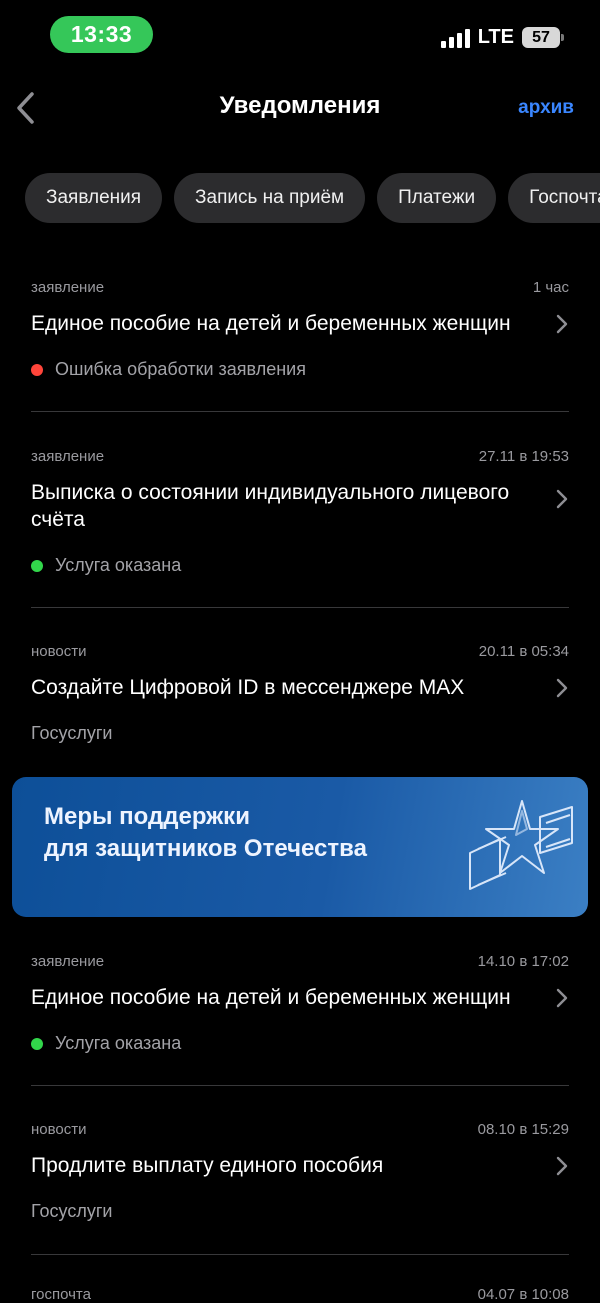  I want to click on status-text: Ошибка обработки заявления, so click(180, 369).